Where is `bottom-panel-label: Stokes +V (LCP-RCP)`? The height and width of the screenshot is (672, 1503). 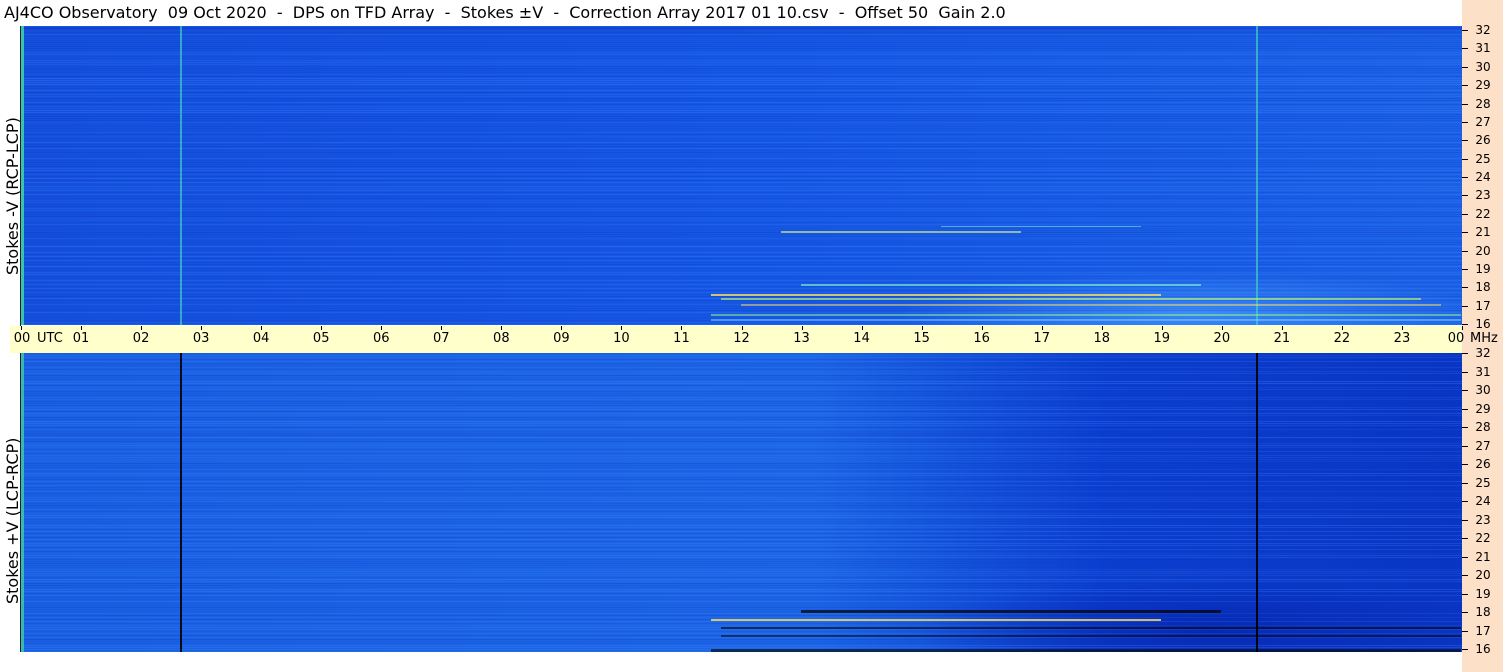
bottom-panel-label: Stokes +V (LCP-RCP) is located at coordinates (12, 520).